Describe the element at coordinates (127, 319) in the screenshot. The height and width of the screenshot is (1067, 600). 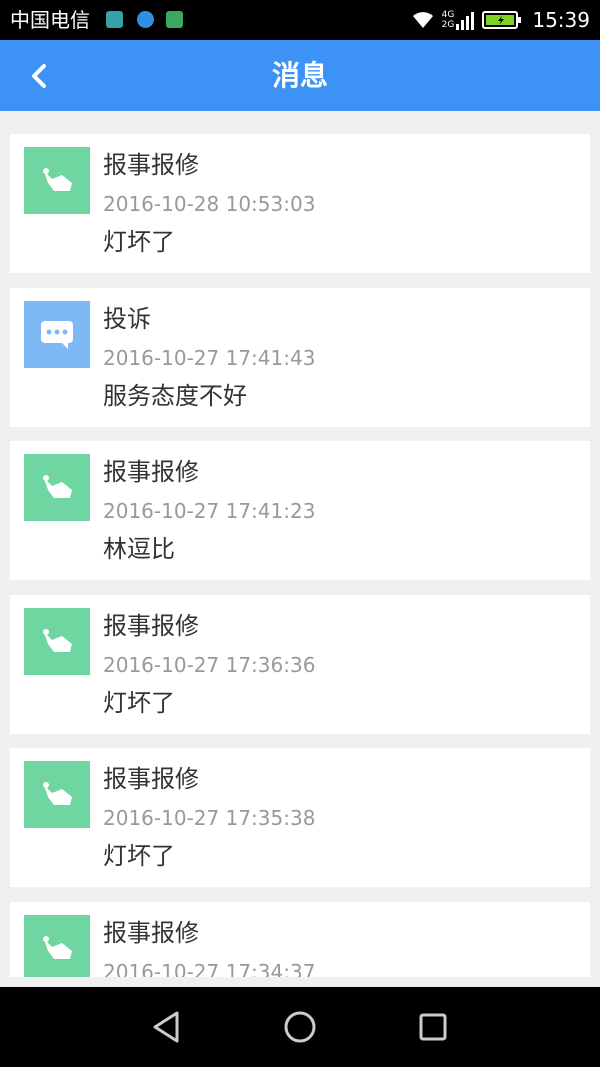
I see `message-title: 投诉` at that location.